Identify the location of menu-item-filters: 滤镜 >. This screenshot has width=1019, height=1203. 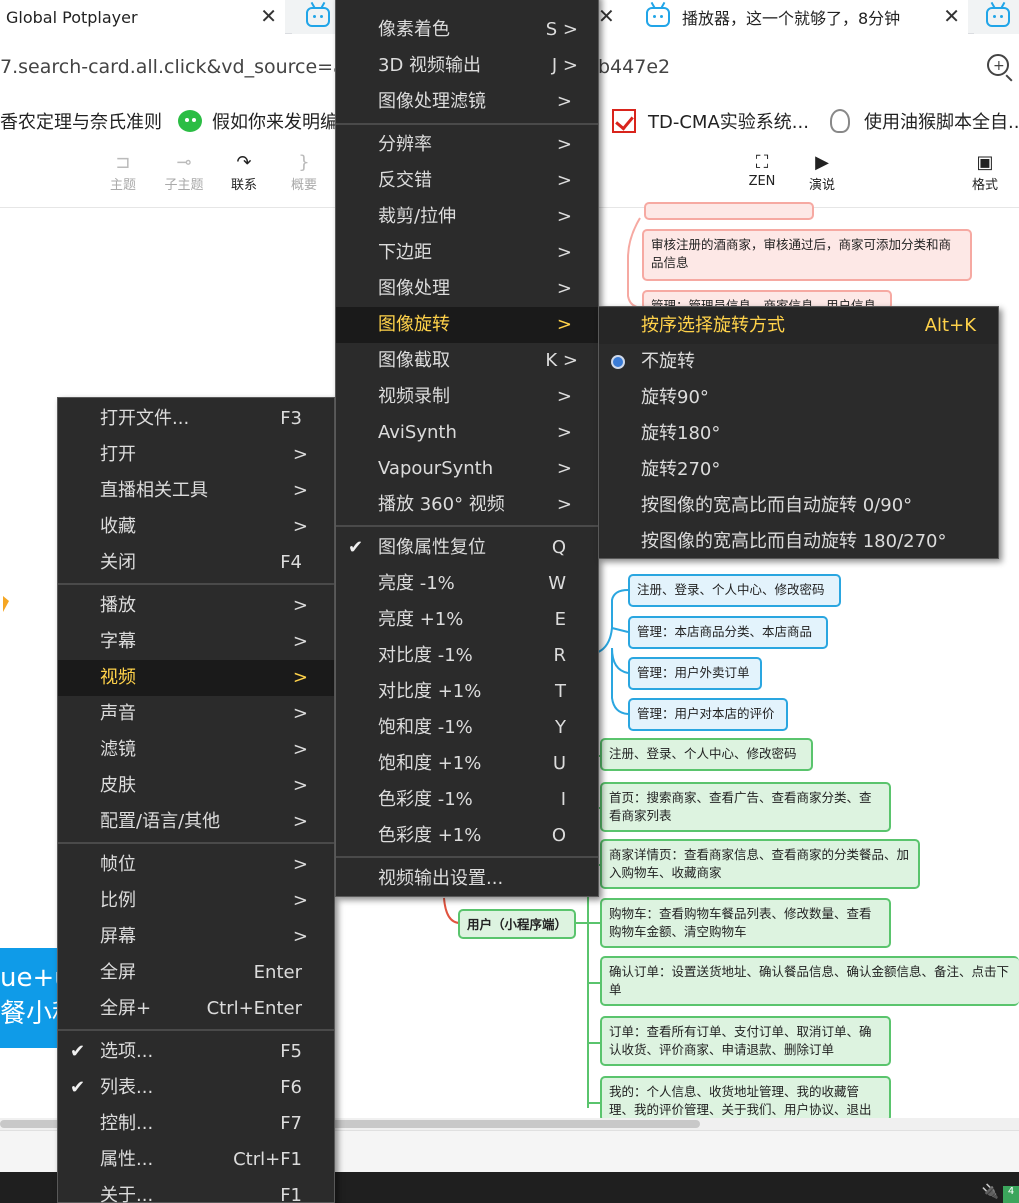
(196, 750).